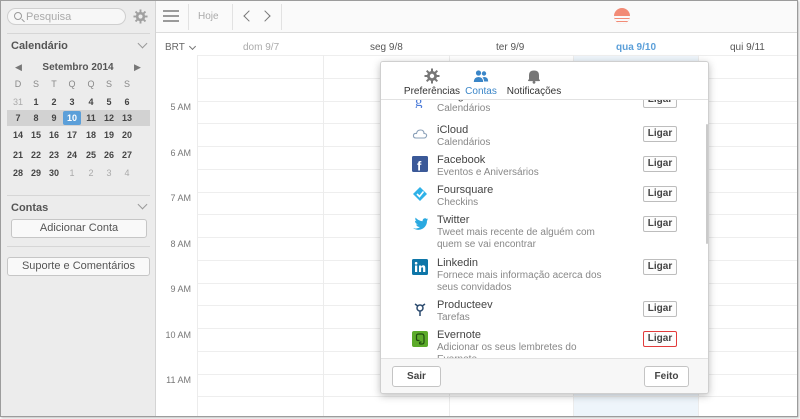 The height and width of the screenshot is (419, 800). I want to click on connect-icloud-button: Ligar, so click(660, 134).